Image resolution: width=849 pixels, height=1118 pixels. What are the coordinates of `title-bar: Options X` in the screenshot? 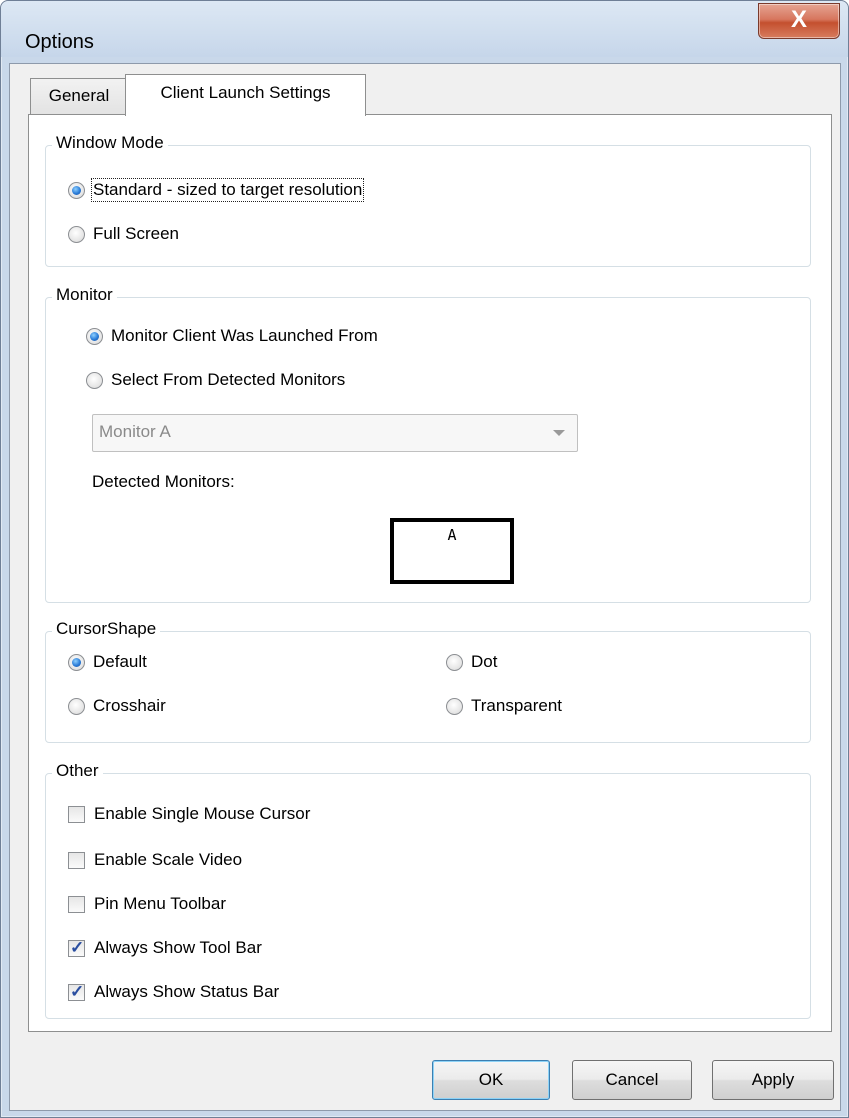 It's located at (424, 29).